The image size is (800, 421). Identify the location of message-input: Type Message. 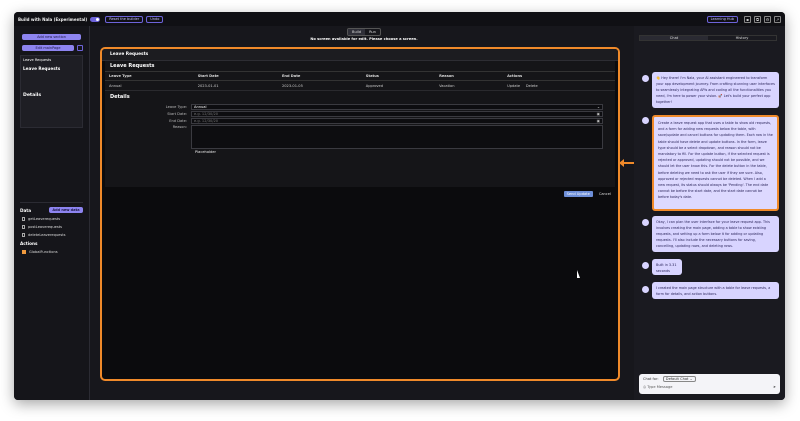
(659, 387).